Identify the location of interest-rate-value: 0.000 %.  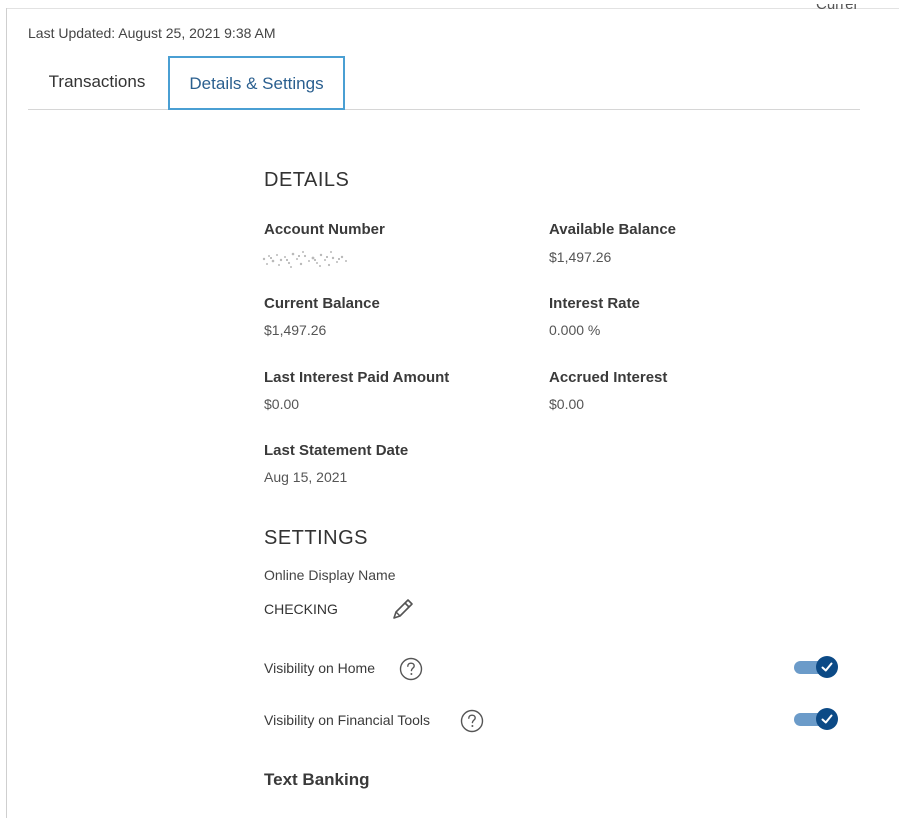
(575, 330).